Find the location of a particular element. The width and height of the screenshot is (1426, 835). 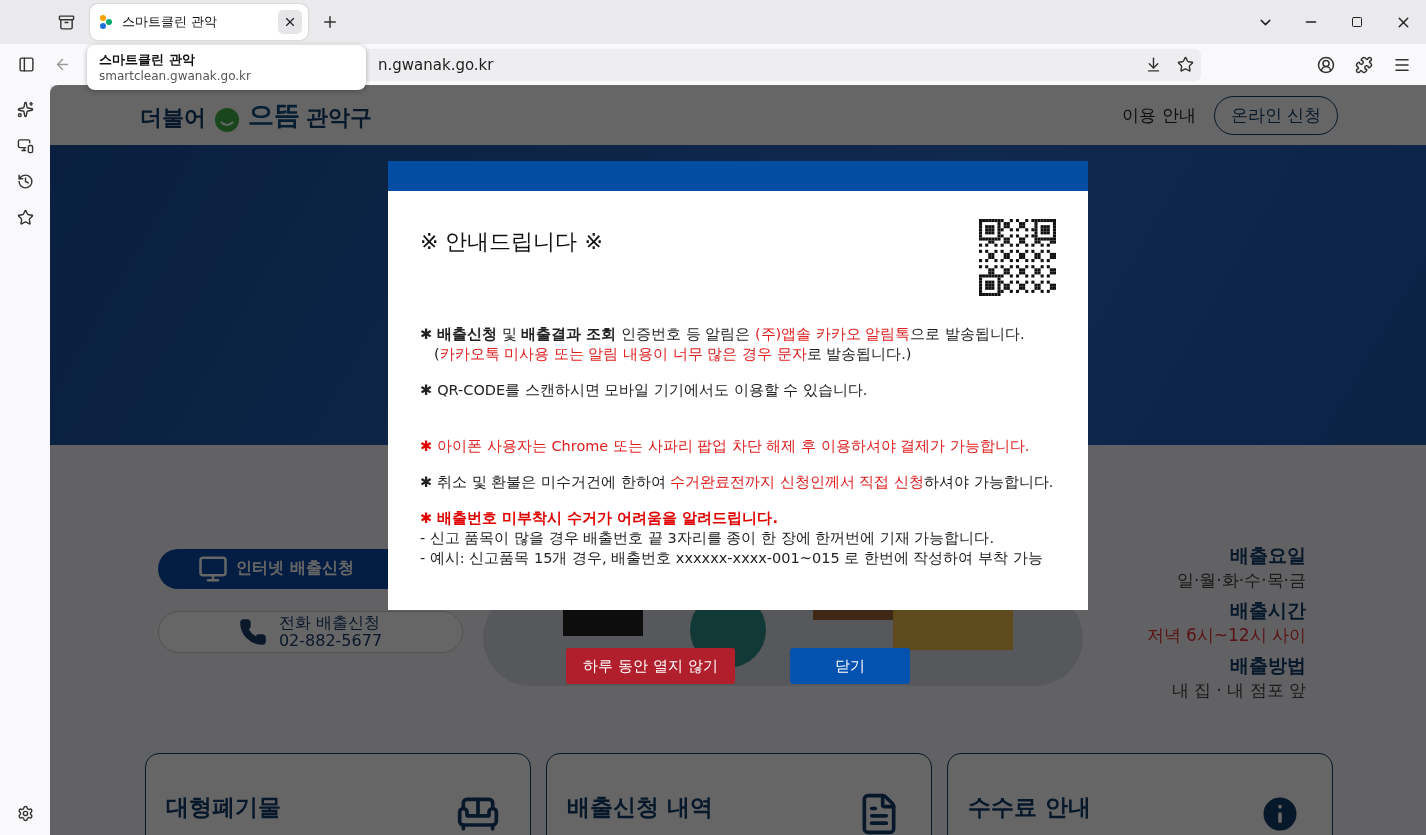

browser-tab: 스마트클린 관악 is located at coordinates (199, 22).